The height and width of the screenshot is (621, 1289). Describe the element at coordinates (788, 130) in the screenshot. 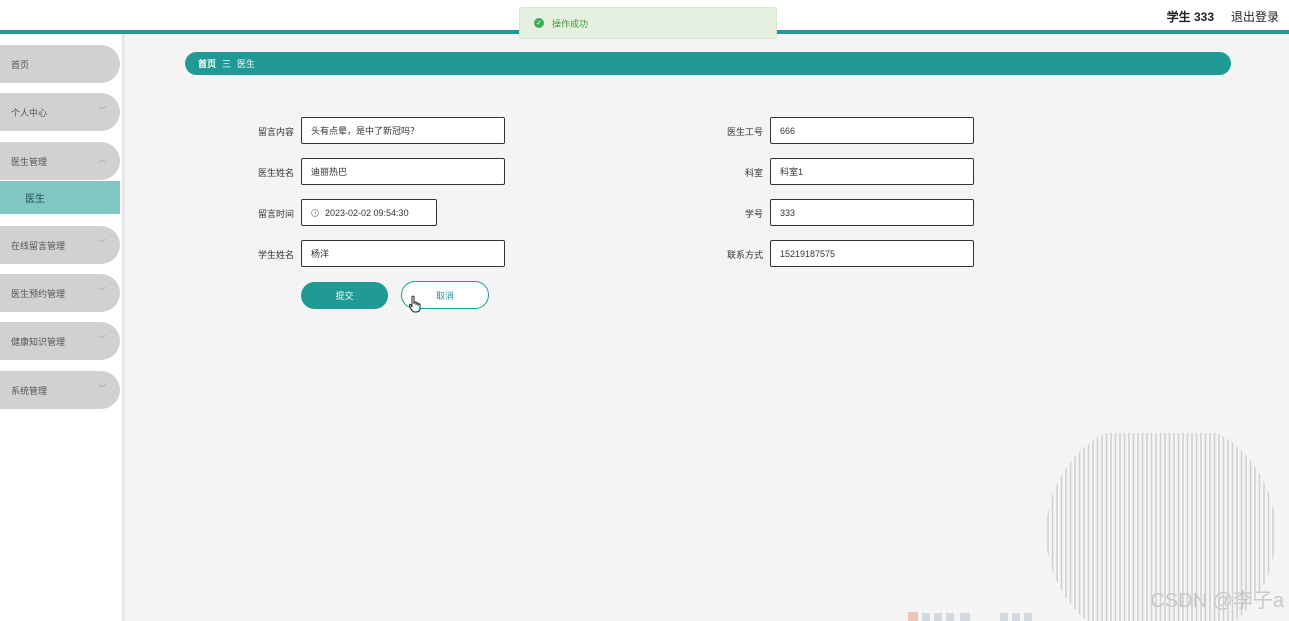

I see `doctor-id-value: 666` at that location.